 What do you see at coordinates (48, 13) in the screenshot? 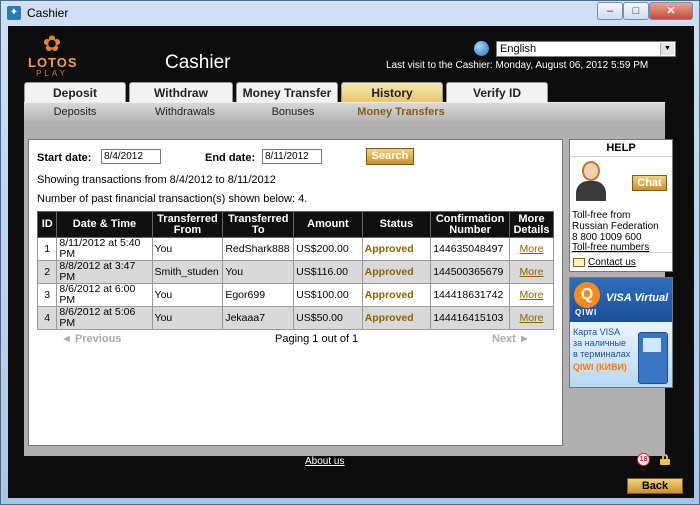
I see `window-title: Cashier` at bounding box center [48, 13].